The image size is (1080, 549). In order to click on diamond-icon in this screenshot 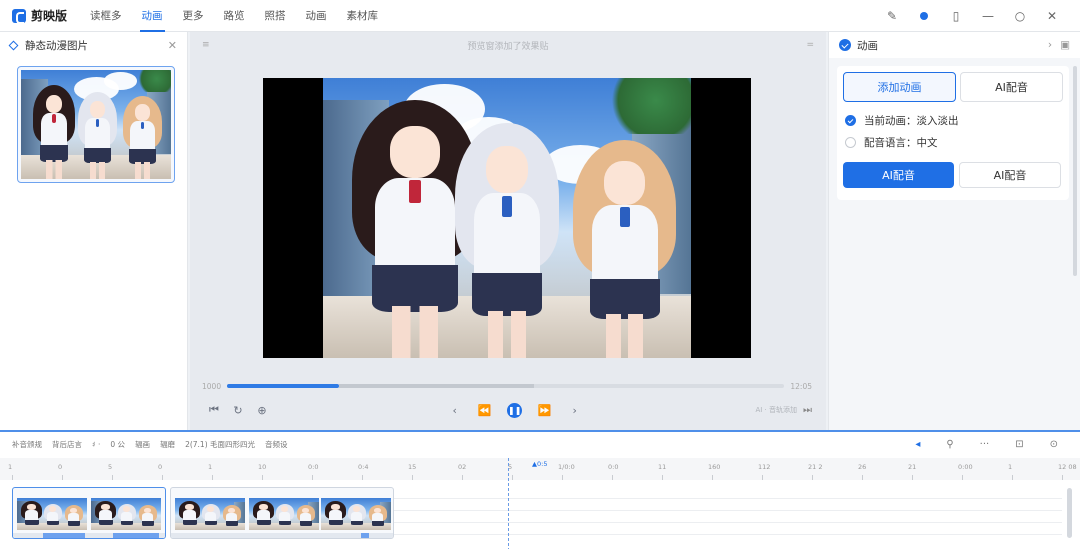, I will do `click(13, 45)`.